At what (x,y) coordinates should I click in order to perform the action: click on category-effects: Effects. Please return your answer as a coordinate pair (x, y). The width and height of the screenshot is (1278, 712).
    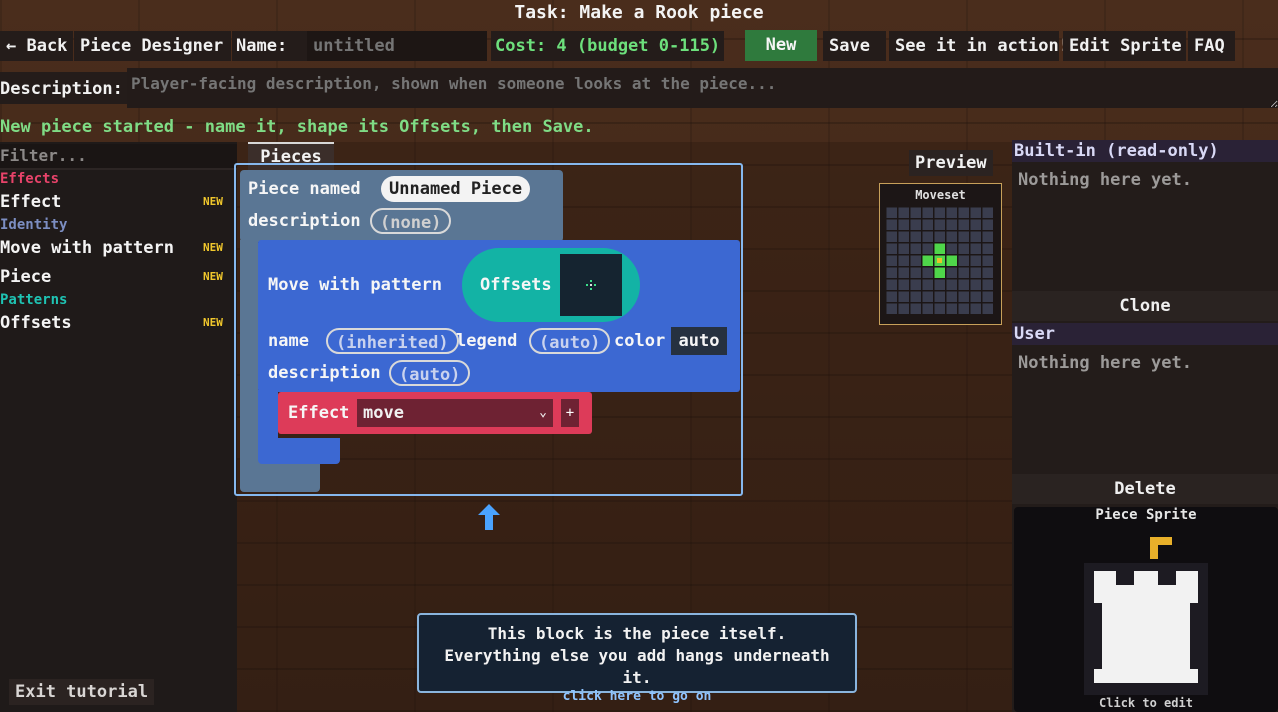
    Looking at the image, I should click on (30, 179).